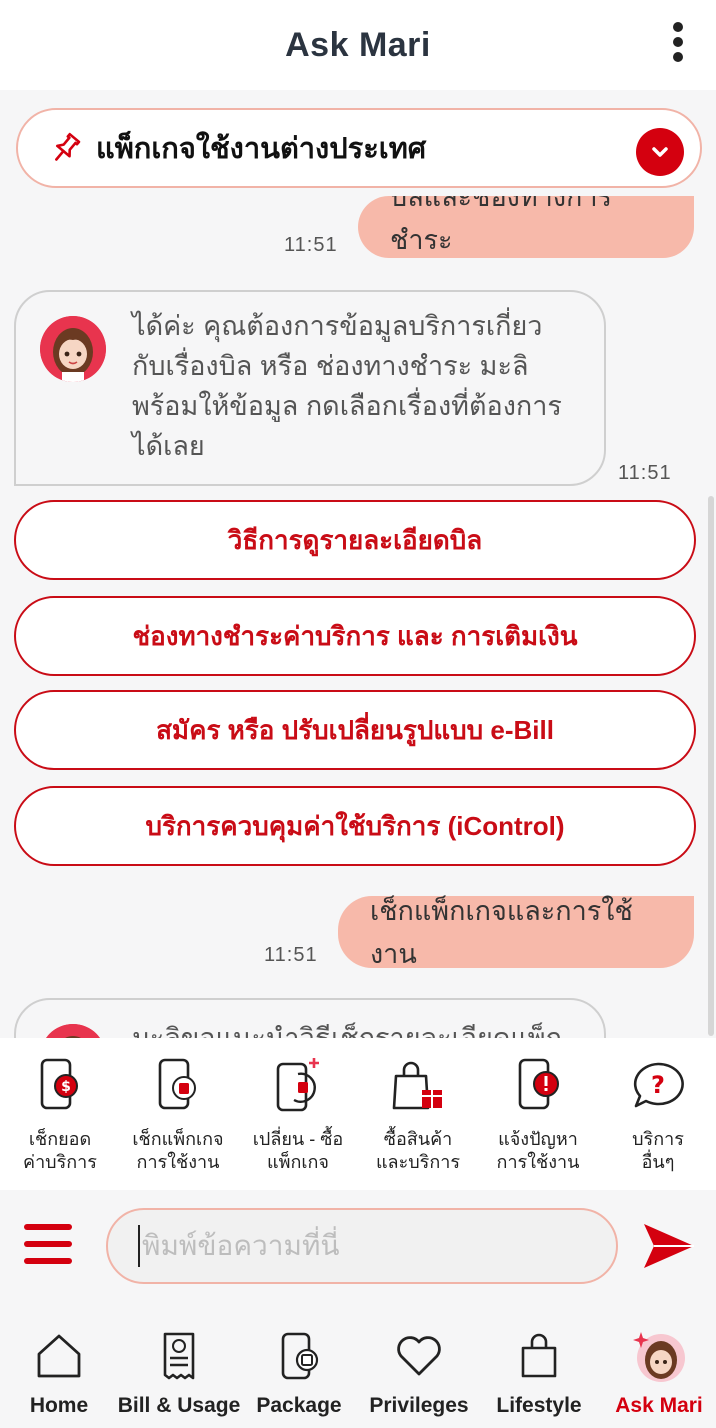 The width and height of the screenshot is (716, 1428). What do you see at coordinates (355, 540) in the screenshot?
I see `quick-reply-button: วิธีการดูรายละเอียดบิล` at bounding box center [355, 540].